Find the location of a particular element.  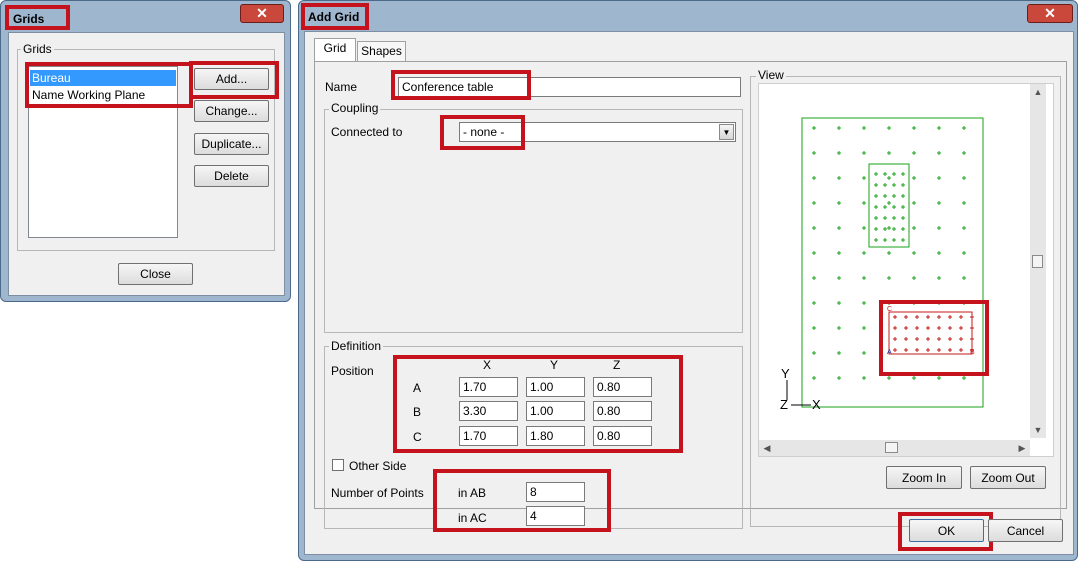

tab-grid: Grid is located at coordinates (335, 50).